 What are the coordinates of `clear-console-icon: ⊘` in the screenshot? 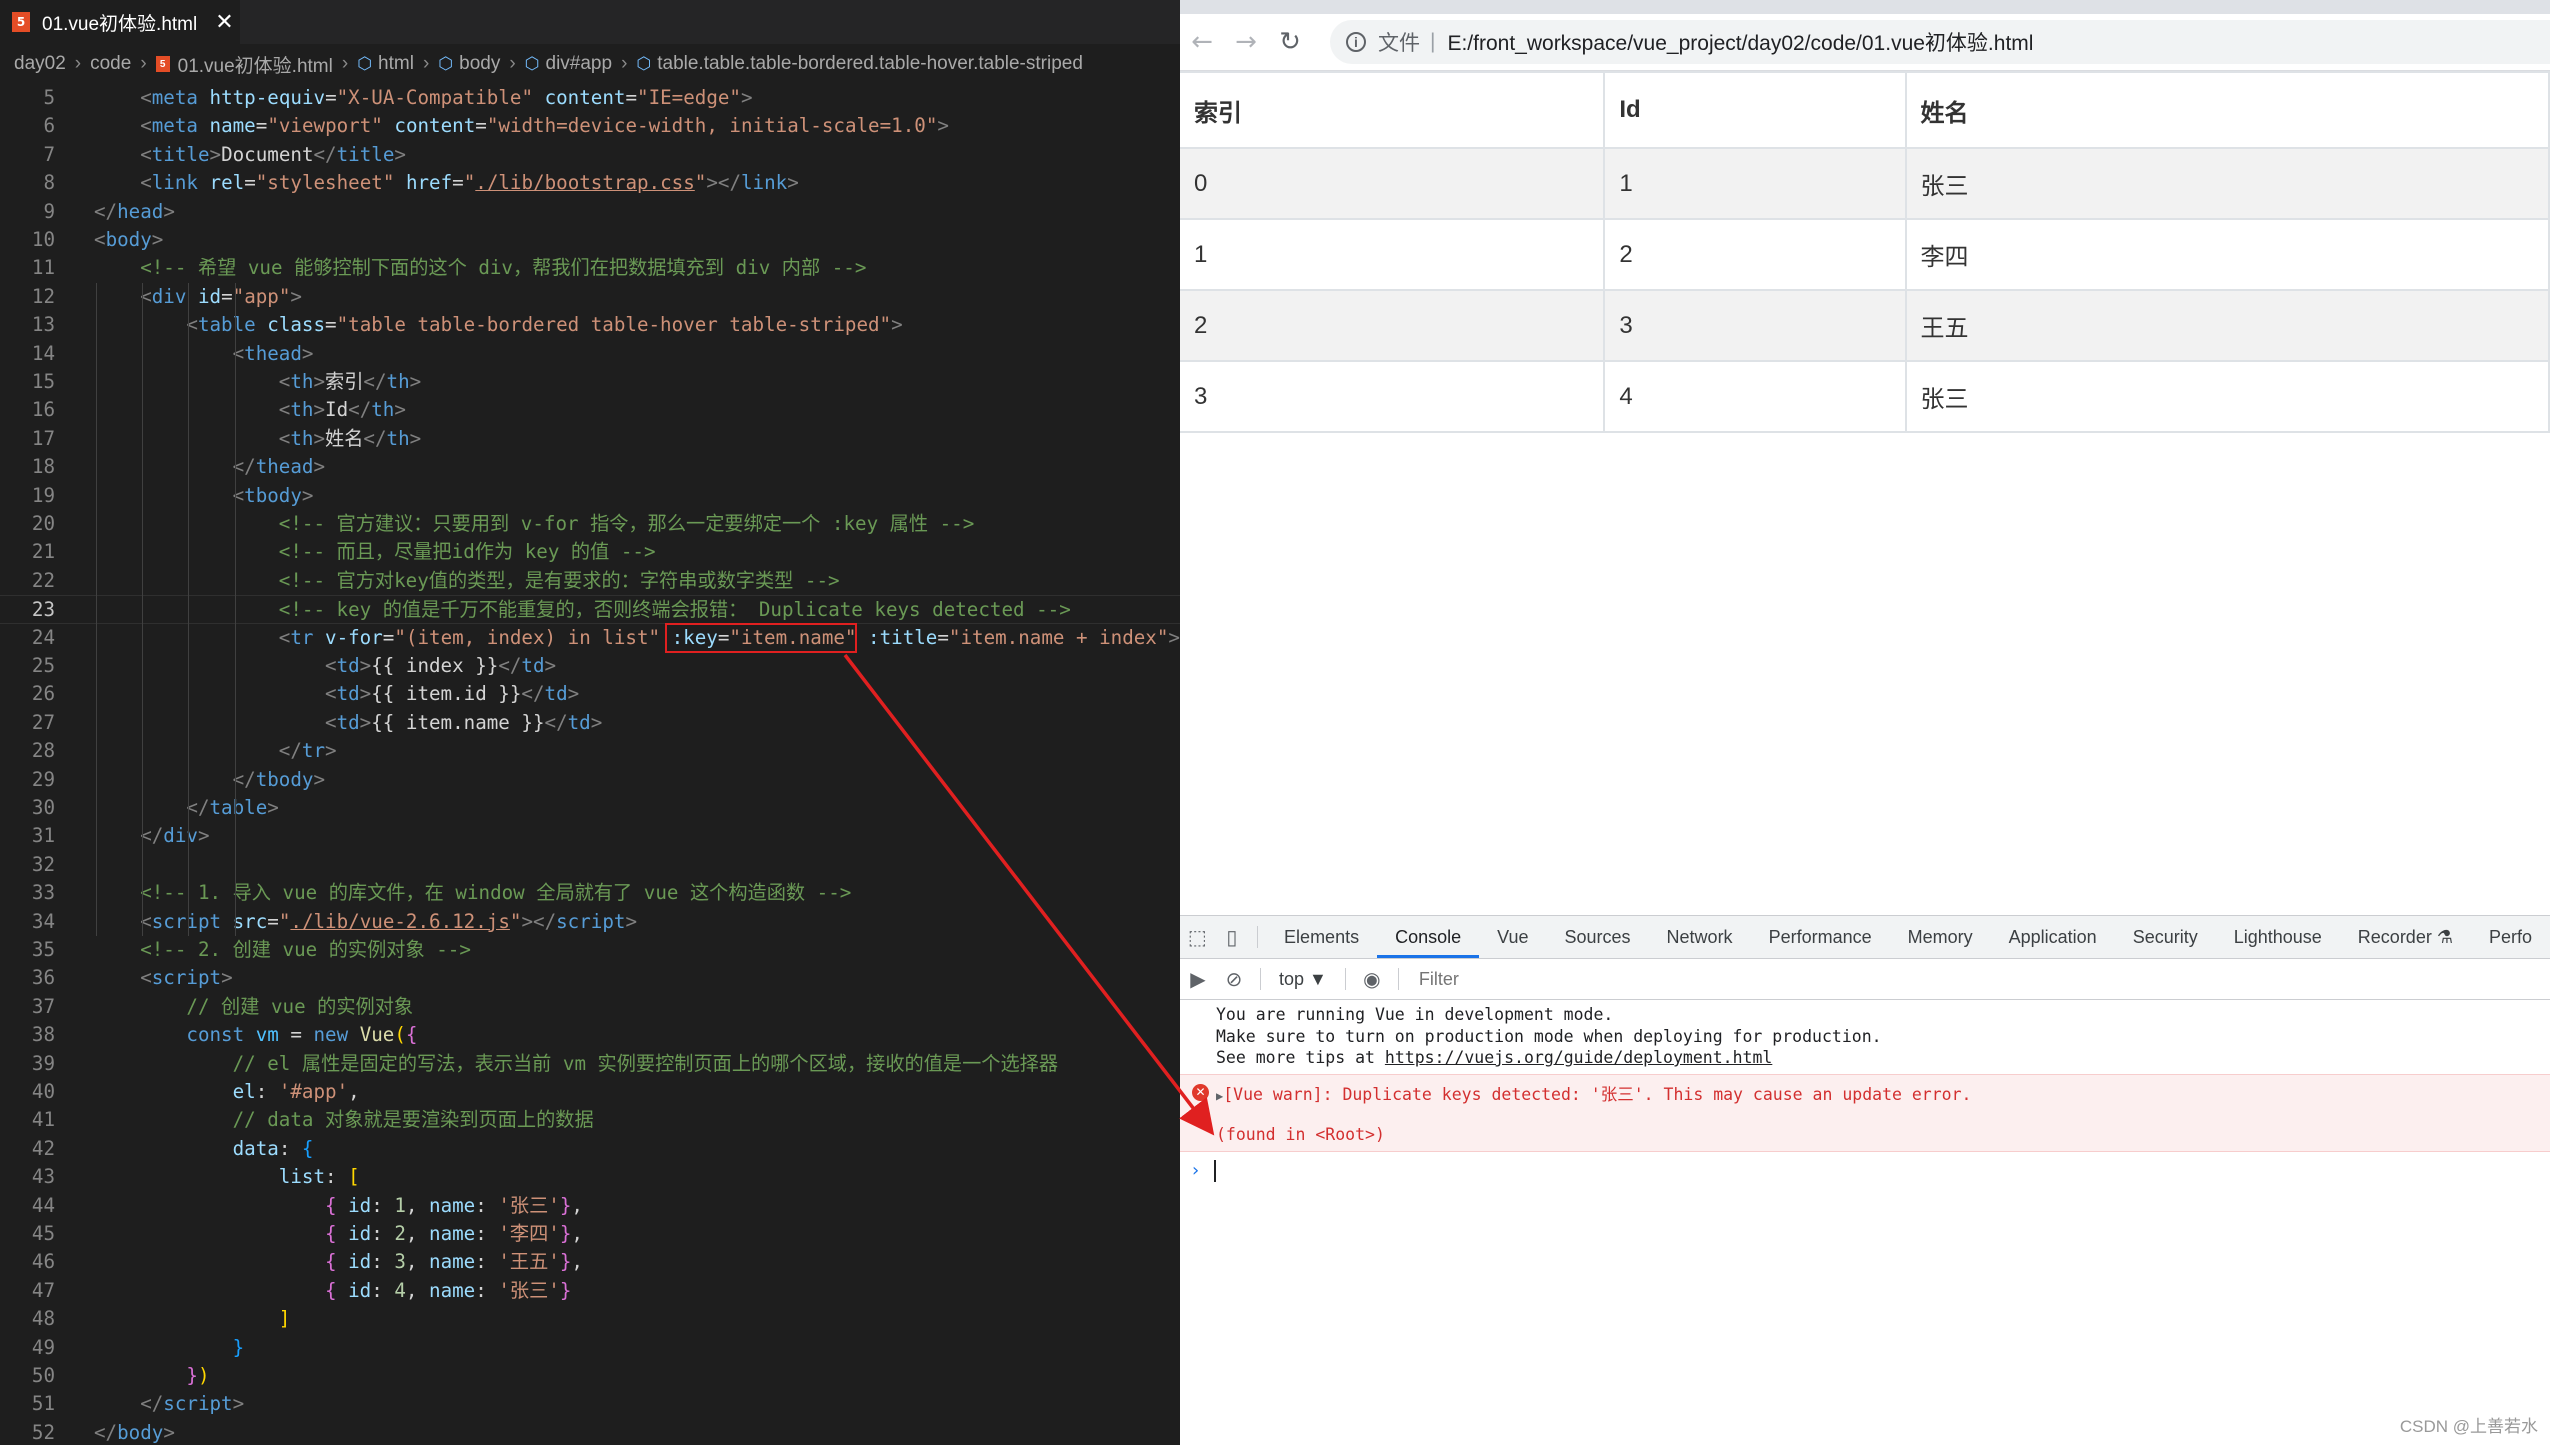 It's located at (1234, 979).